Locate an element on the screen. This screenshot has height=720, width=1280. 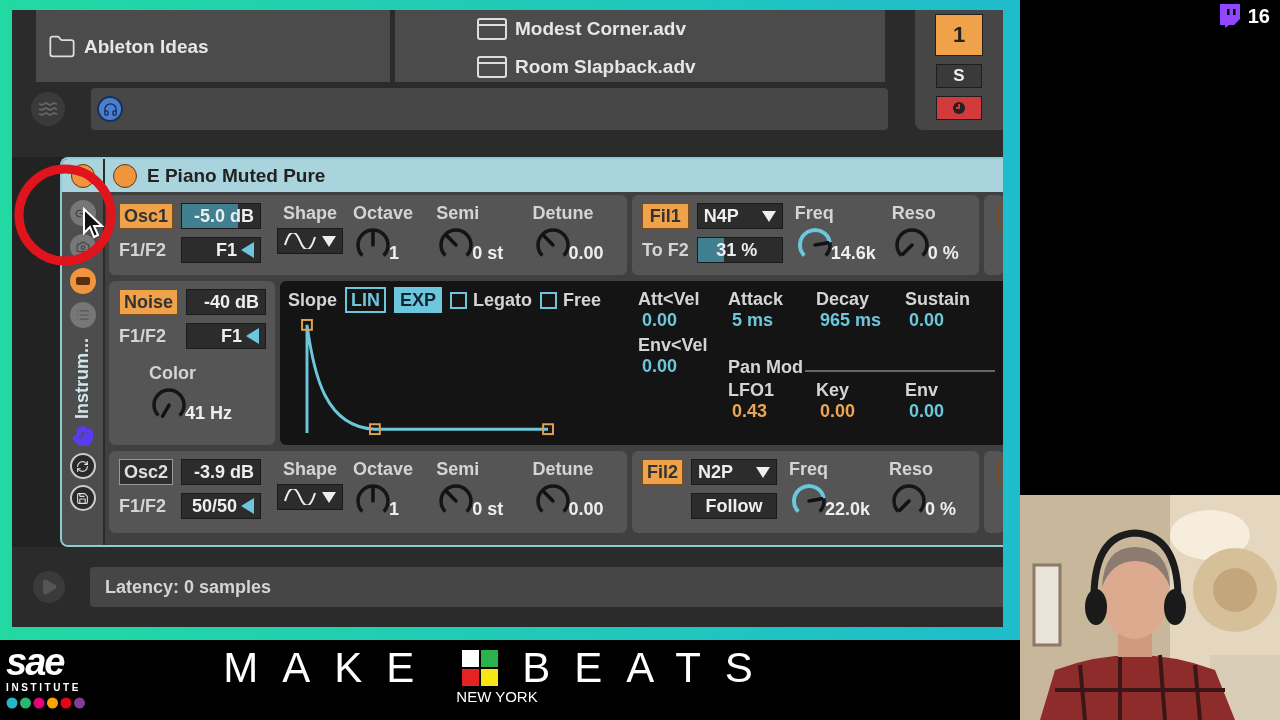
knob-value: 22.0k is located at coordinates (848, 509).